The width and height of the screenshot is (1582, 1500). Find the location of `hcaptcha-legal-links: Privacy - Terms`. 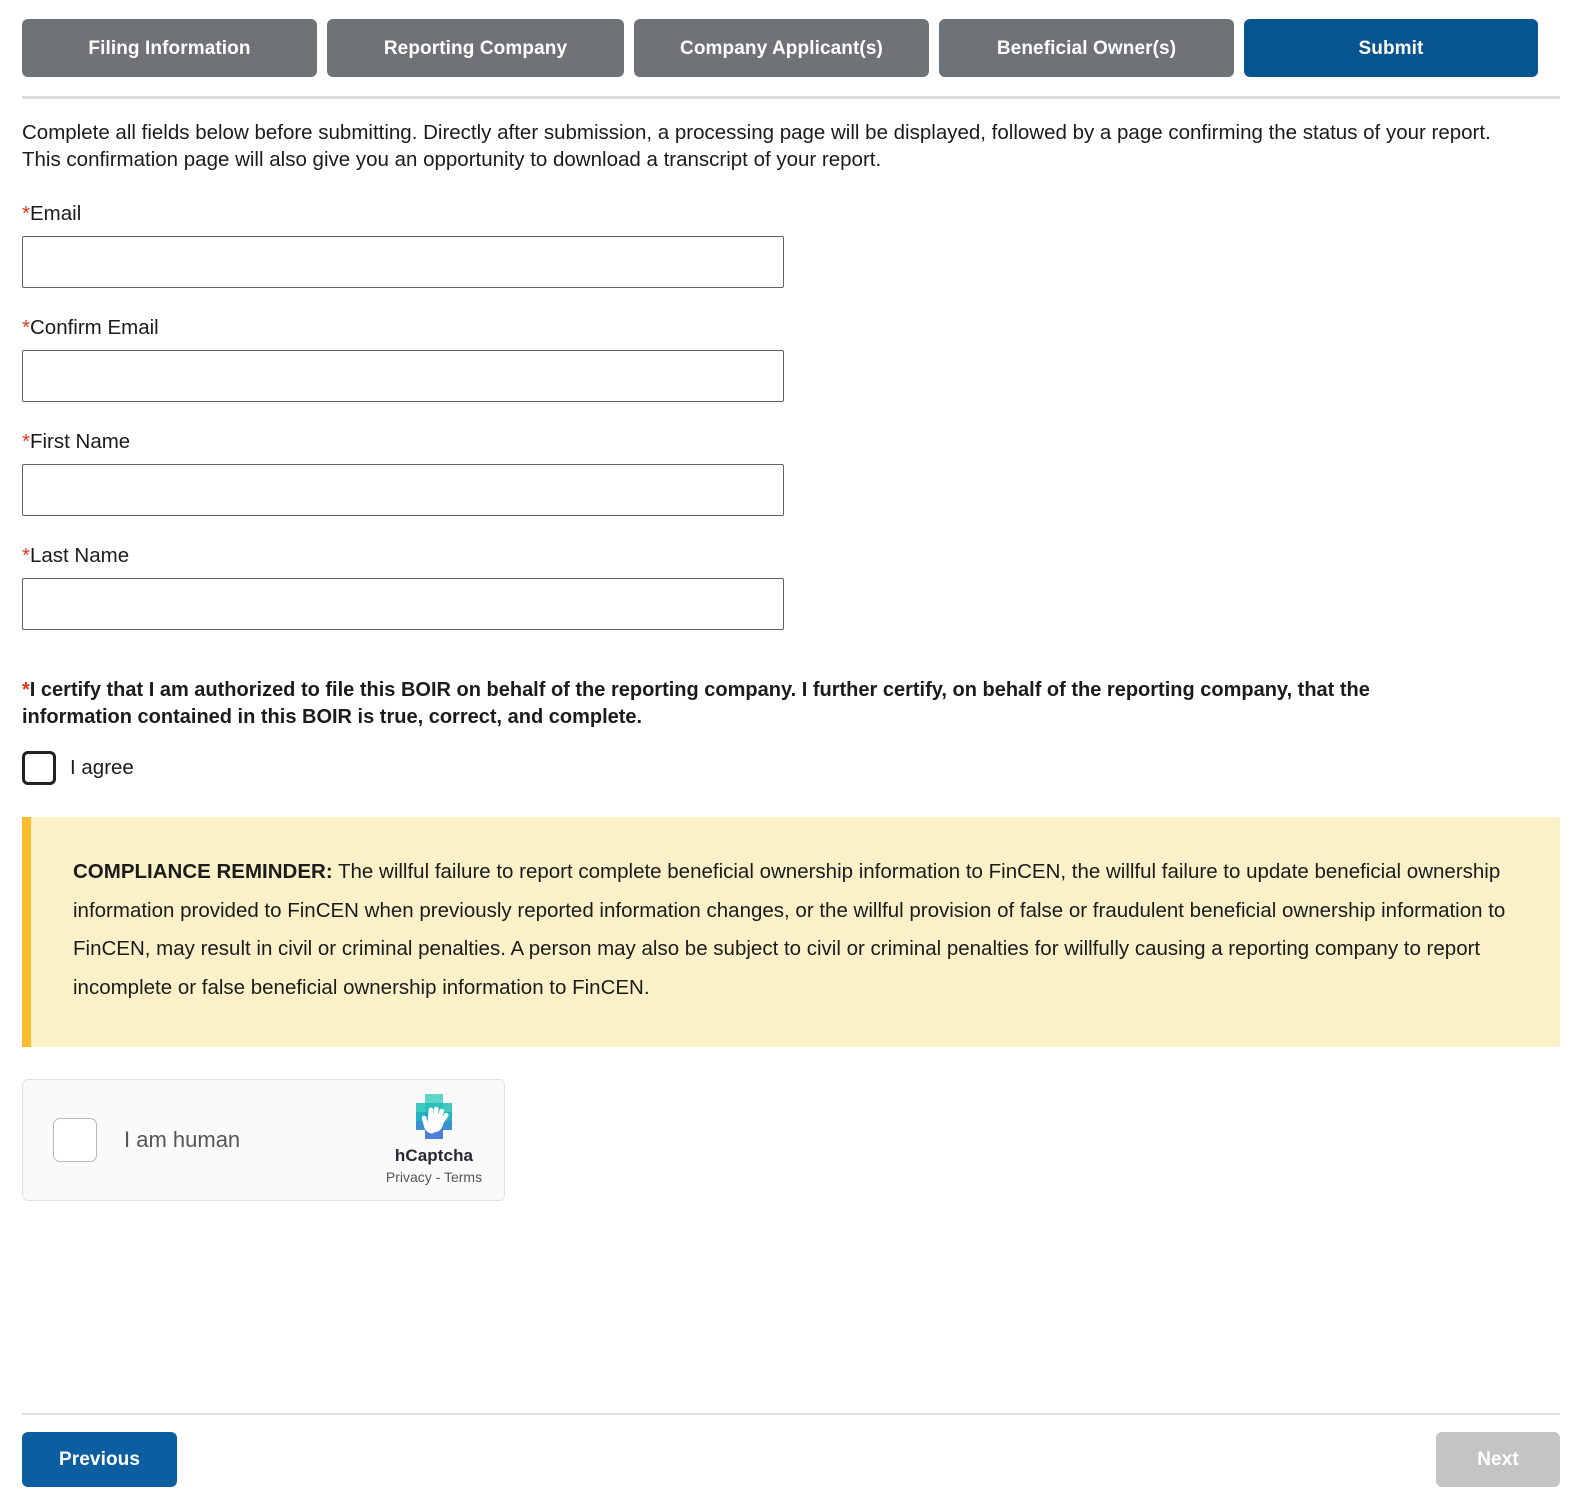

hcaptcha-legal-links: Privacy - Terms is located at coordinates (434, 1177).